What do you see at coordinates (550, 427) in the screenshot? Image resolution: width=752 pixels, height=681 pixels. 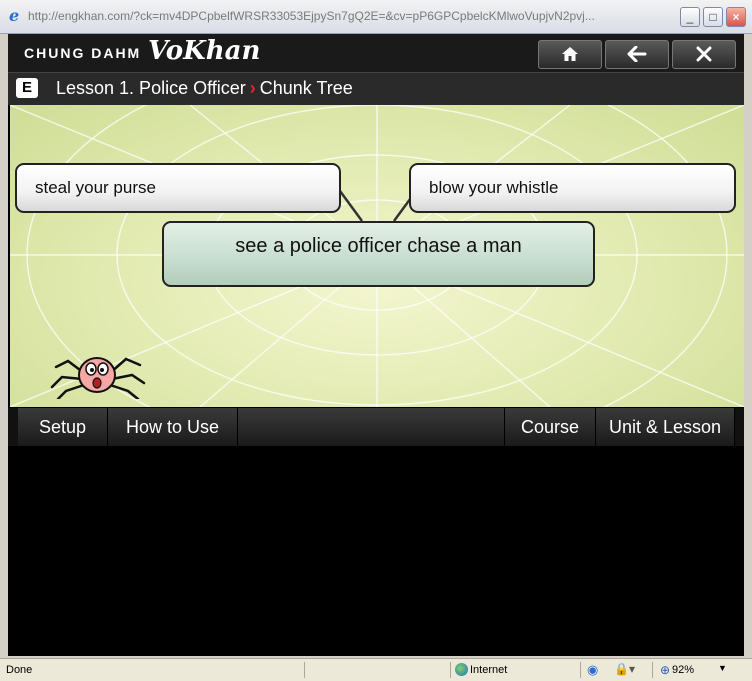 I see `course-button: Course` at bounding box center [550, 427].